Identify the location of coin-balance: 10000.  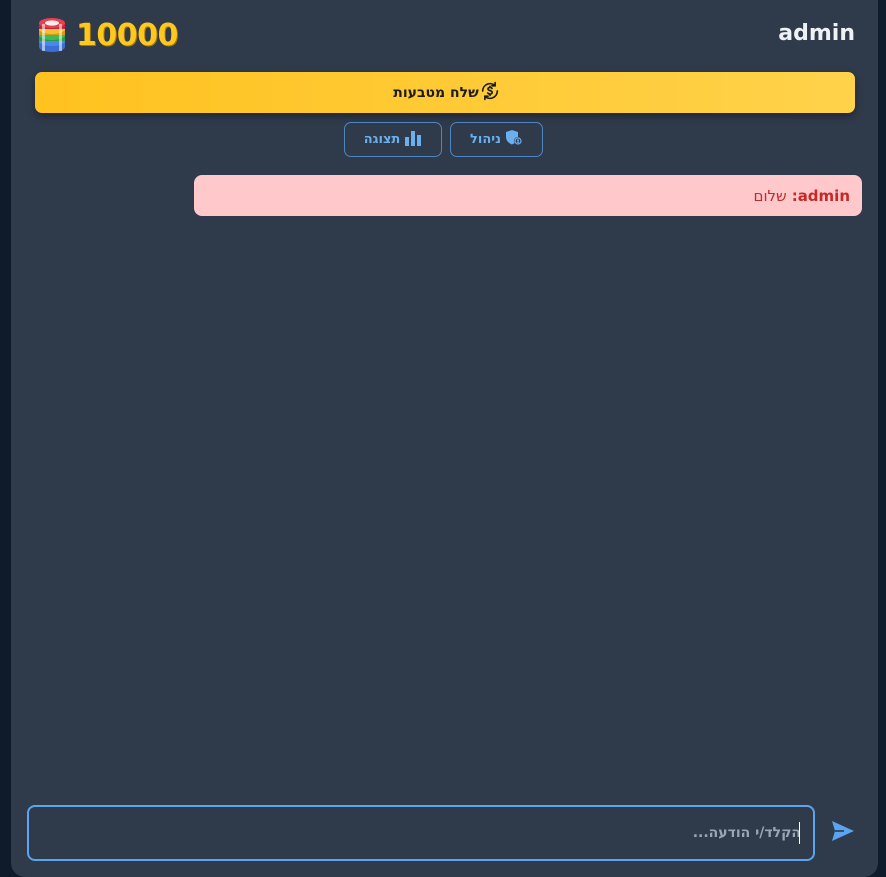
(107, 35).